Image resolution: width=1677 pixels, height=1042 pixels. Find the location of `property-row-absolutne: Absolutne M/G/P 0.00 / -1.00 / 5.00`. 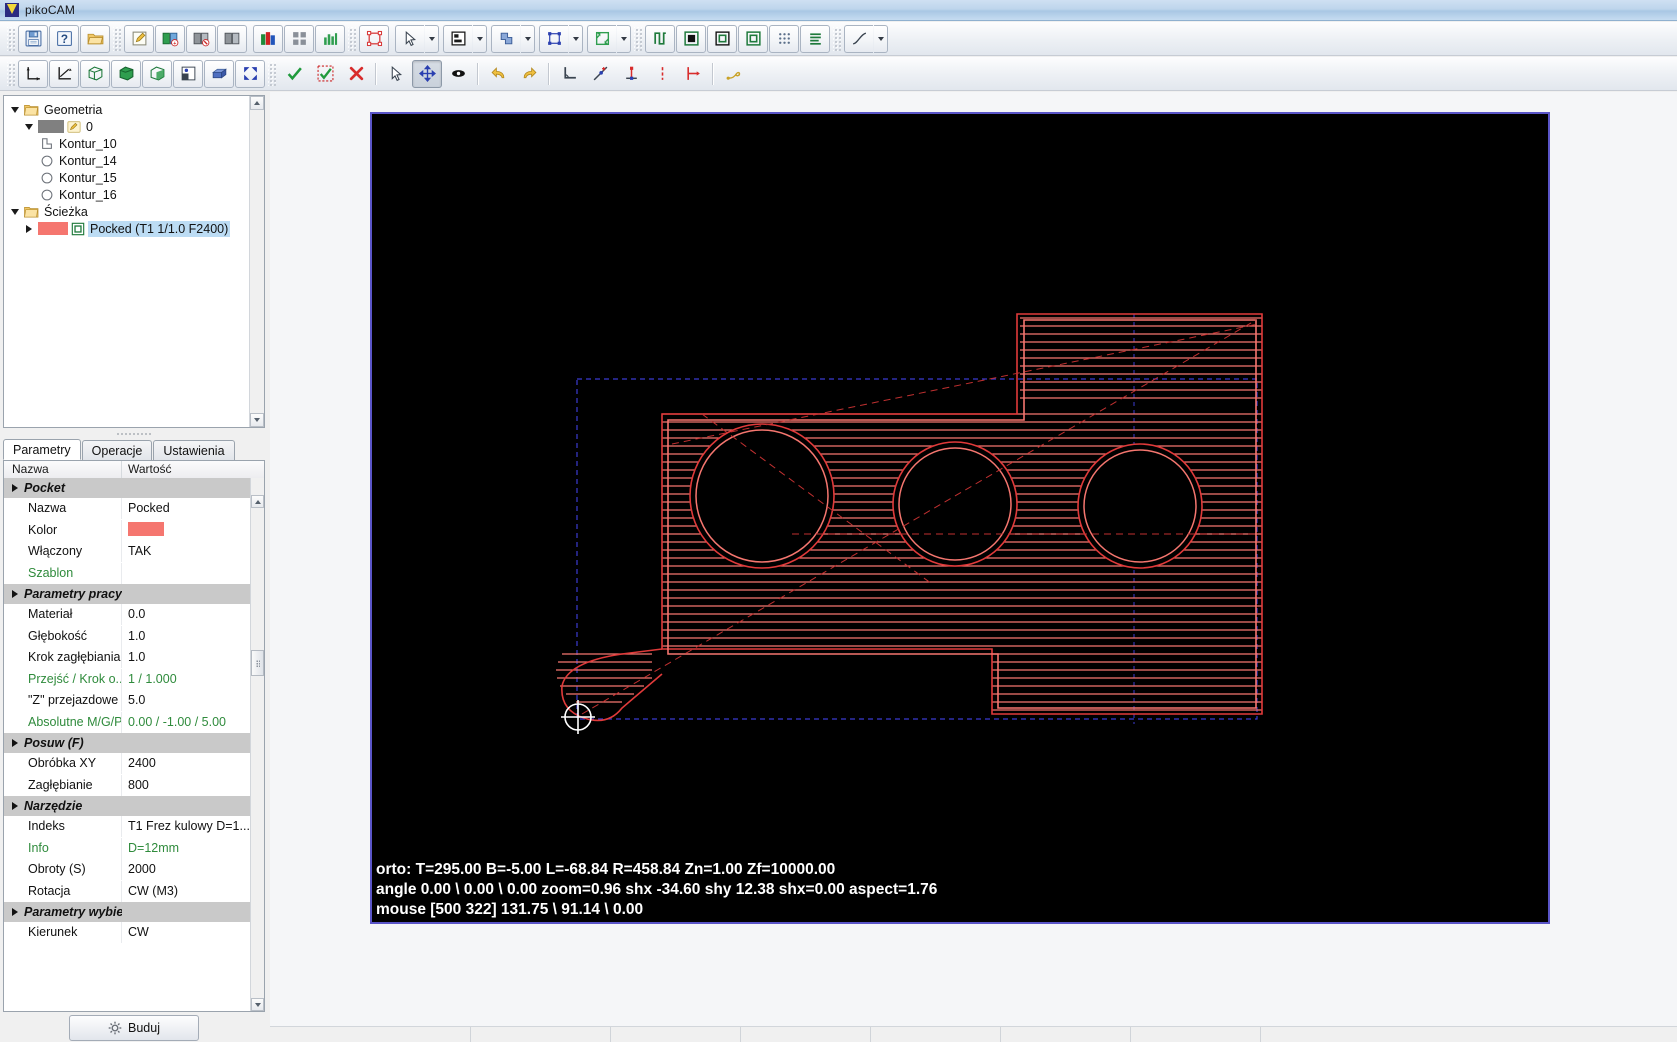

property-row-absolutne: Absolutne M/G/P 0.00 / -1.00 / 5.00 is located at coordinates (127, 722).